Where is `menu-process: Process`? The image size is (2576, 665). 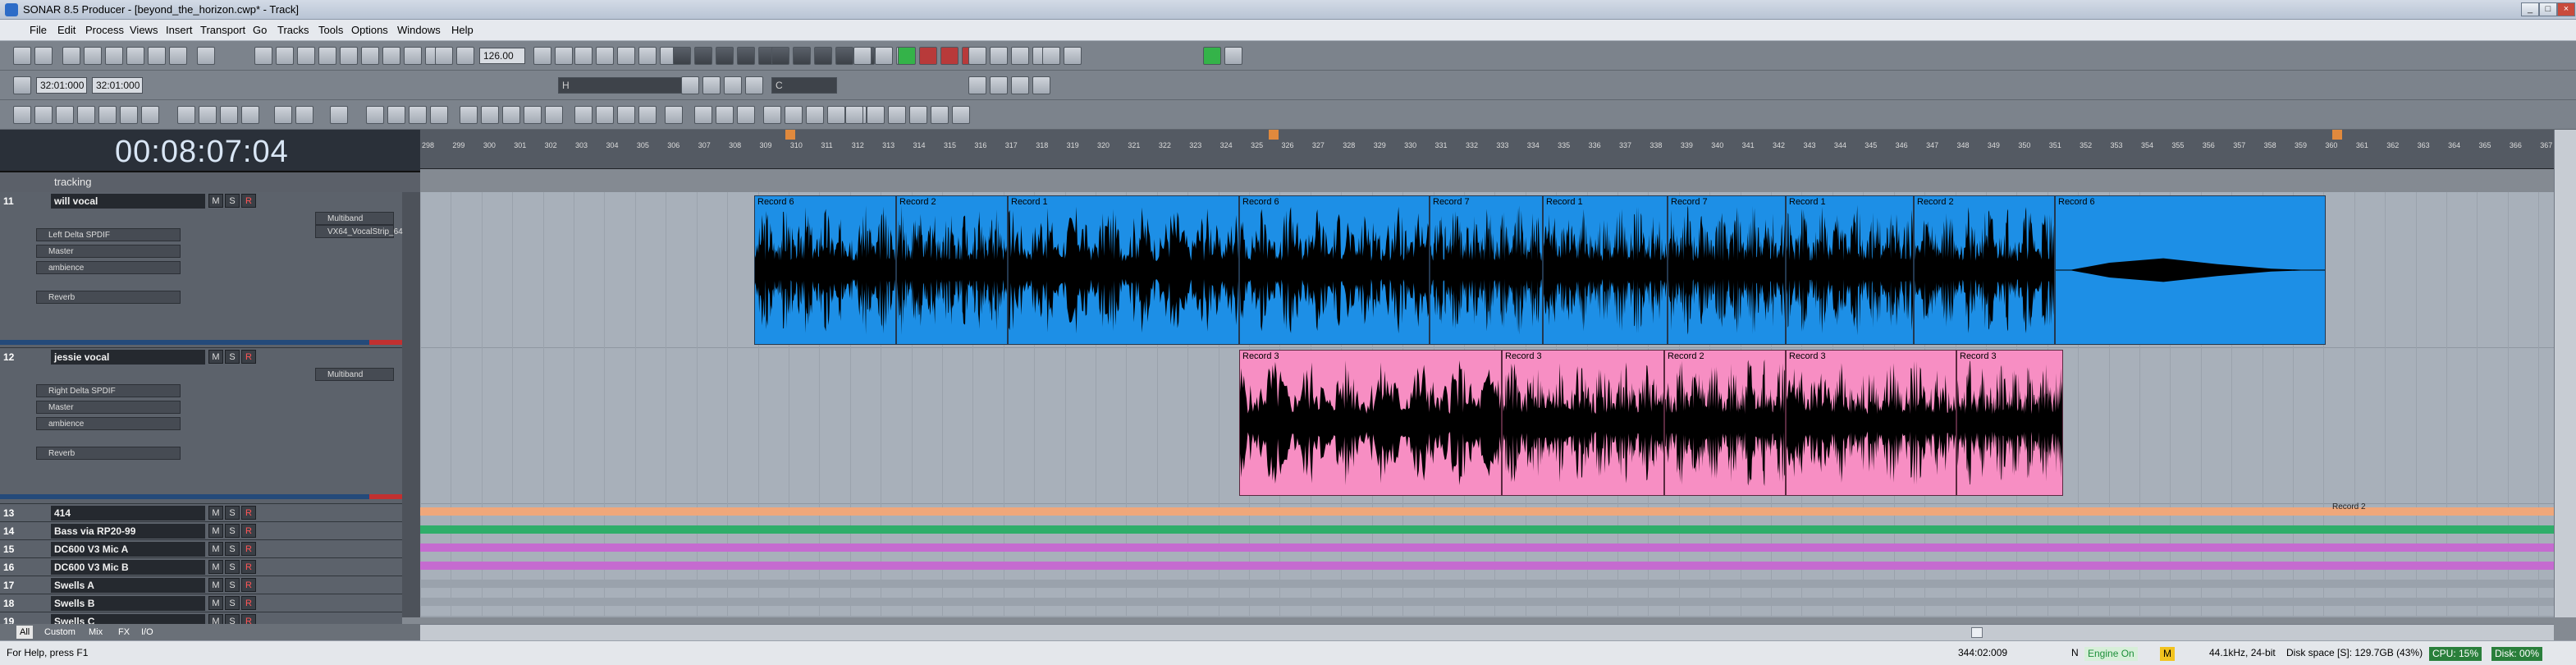
menu-process: Process is located at coordinates (104, 30).